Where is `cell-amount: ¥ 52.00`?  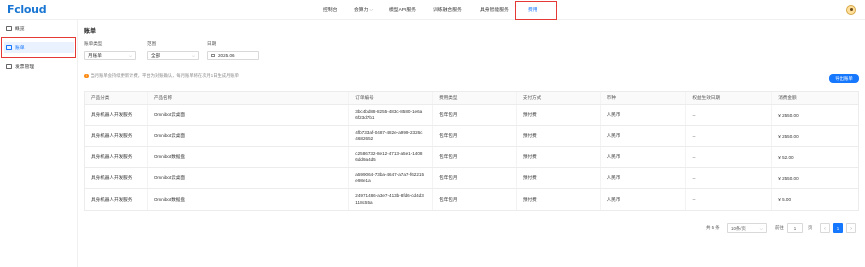 cell-amount: ¥ 52.00 is located at coordinates (786, 157).